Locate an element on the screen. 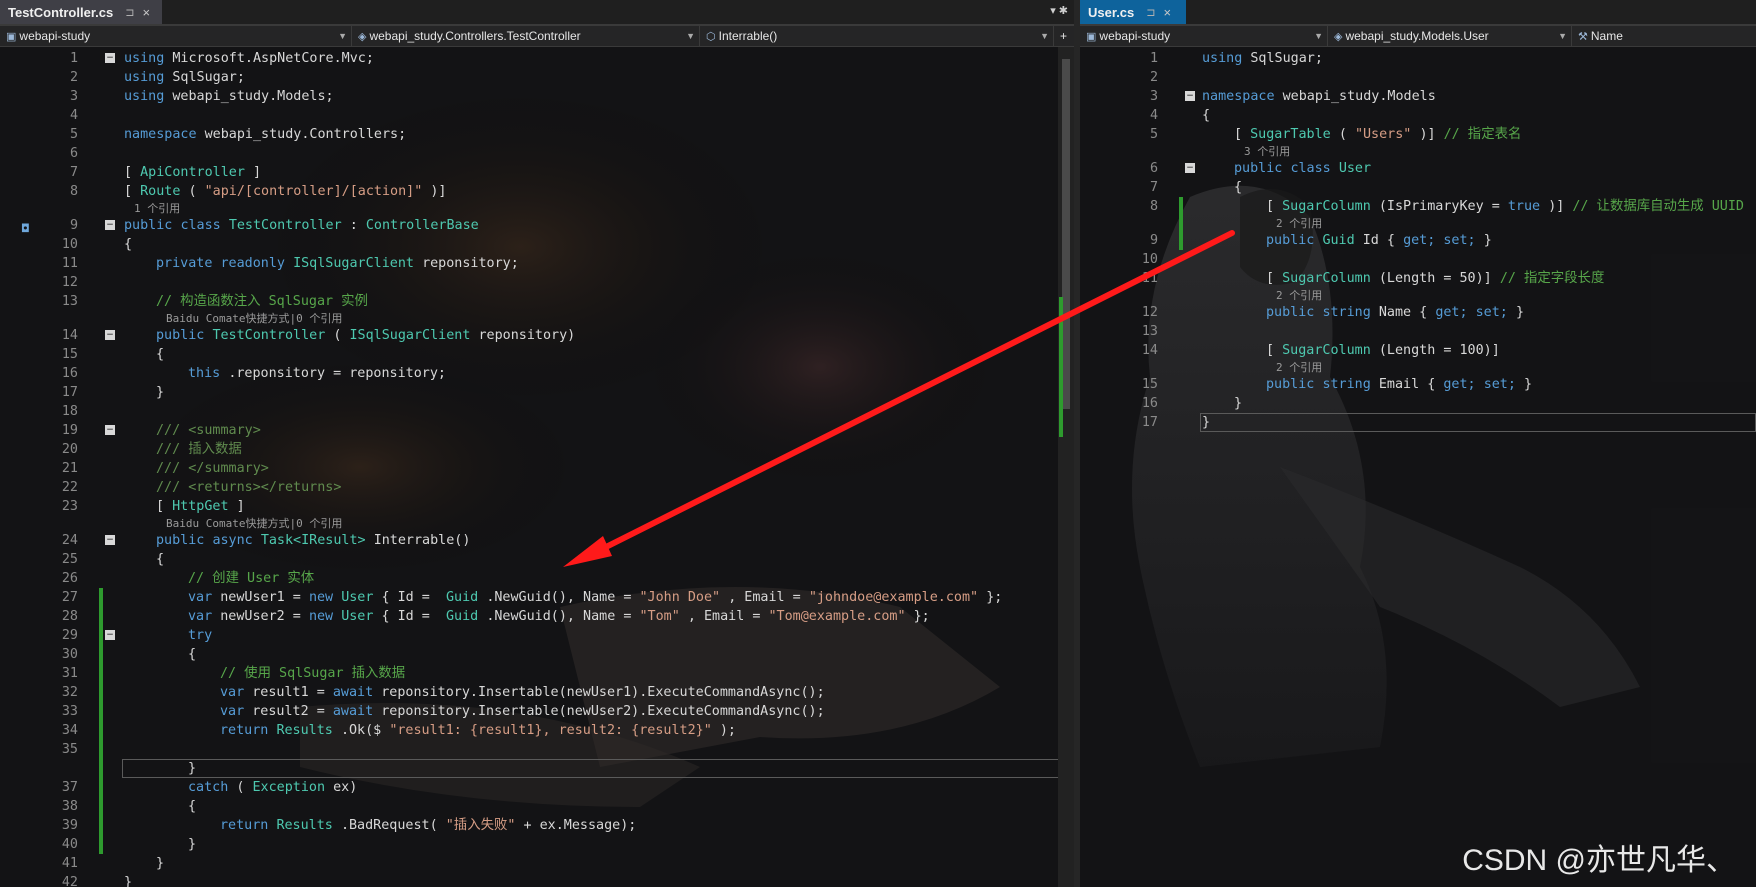  code-line: 35 is located at coordinates (537, 749).